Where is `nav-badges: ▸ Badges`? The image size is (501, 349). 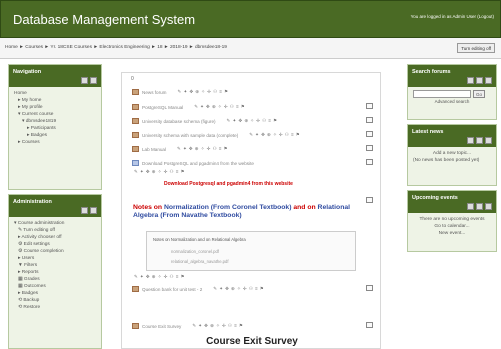 nav-badges: ▸ Badges is located at coordinates (55, 135).